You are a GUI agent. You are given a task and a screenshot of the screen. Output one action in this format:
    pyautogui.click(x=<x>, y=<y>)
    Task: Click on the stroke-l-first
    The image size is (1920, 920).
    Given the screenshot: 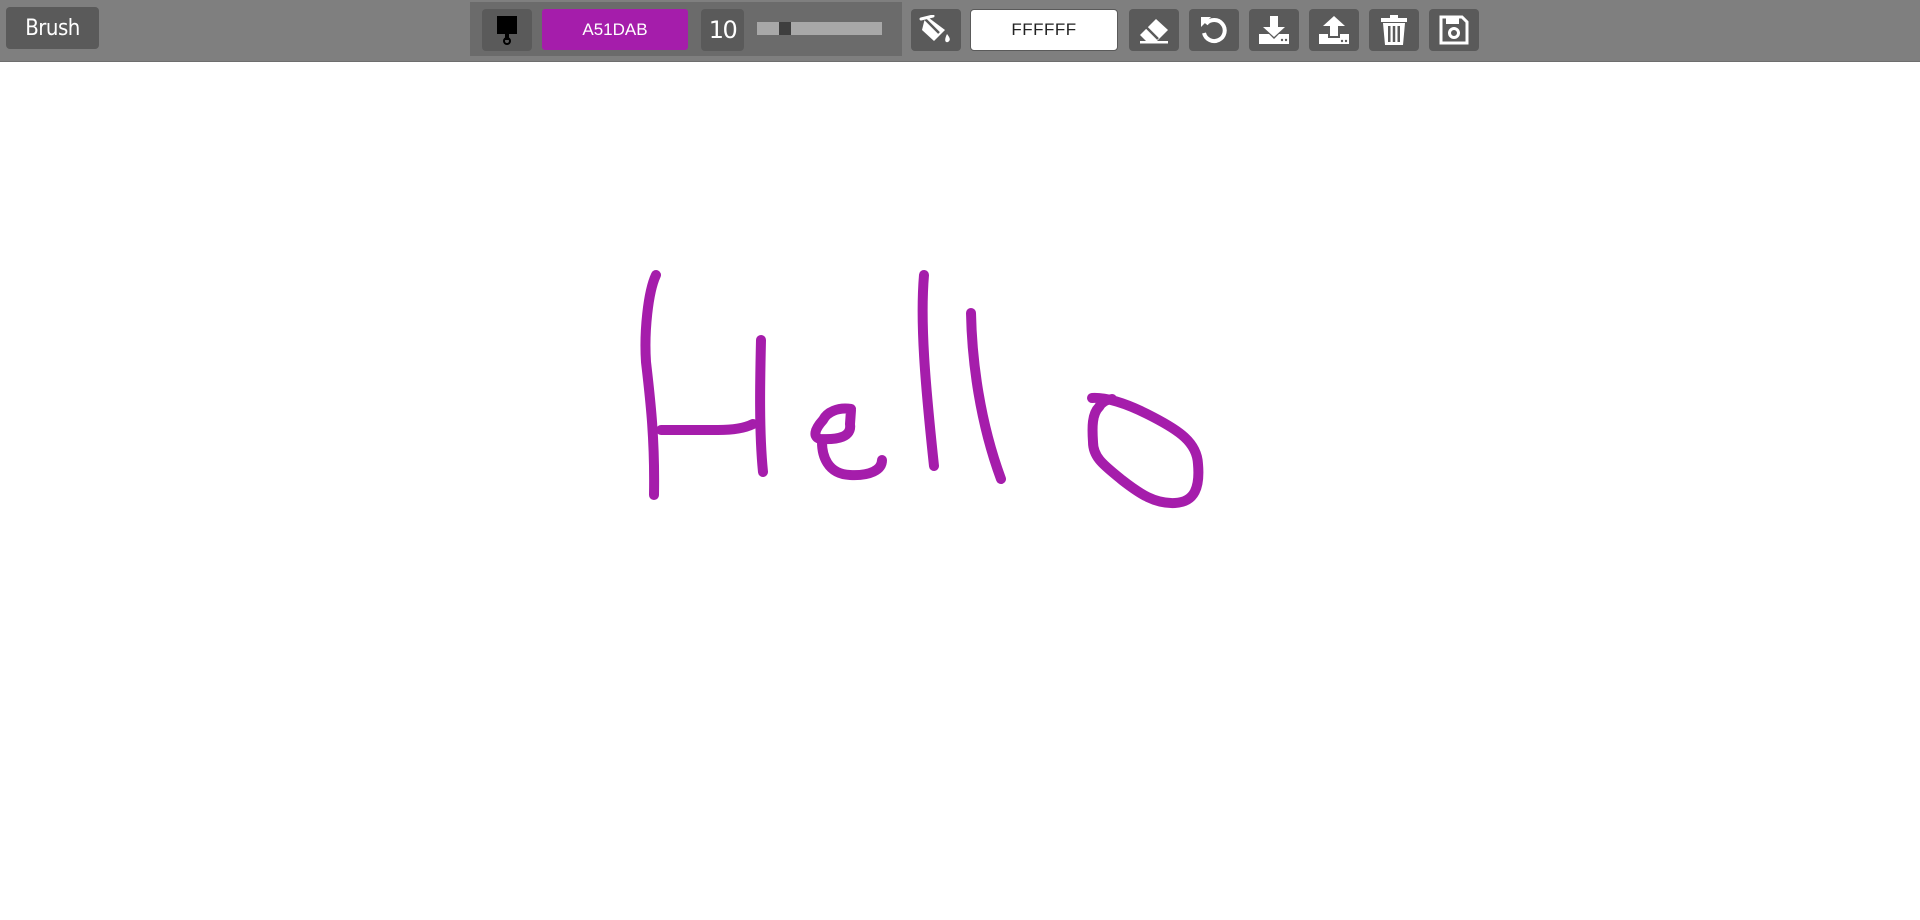 What is the action you would take?
    pyautogui.click(x=928, y=370)
    